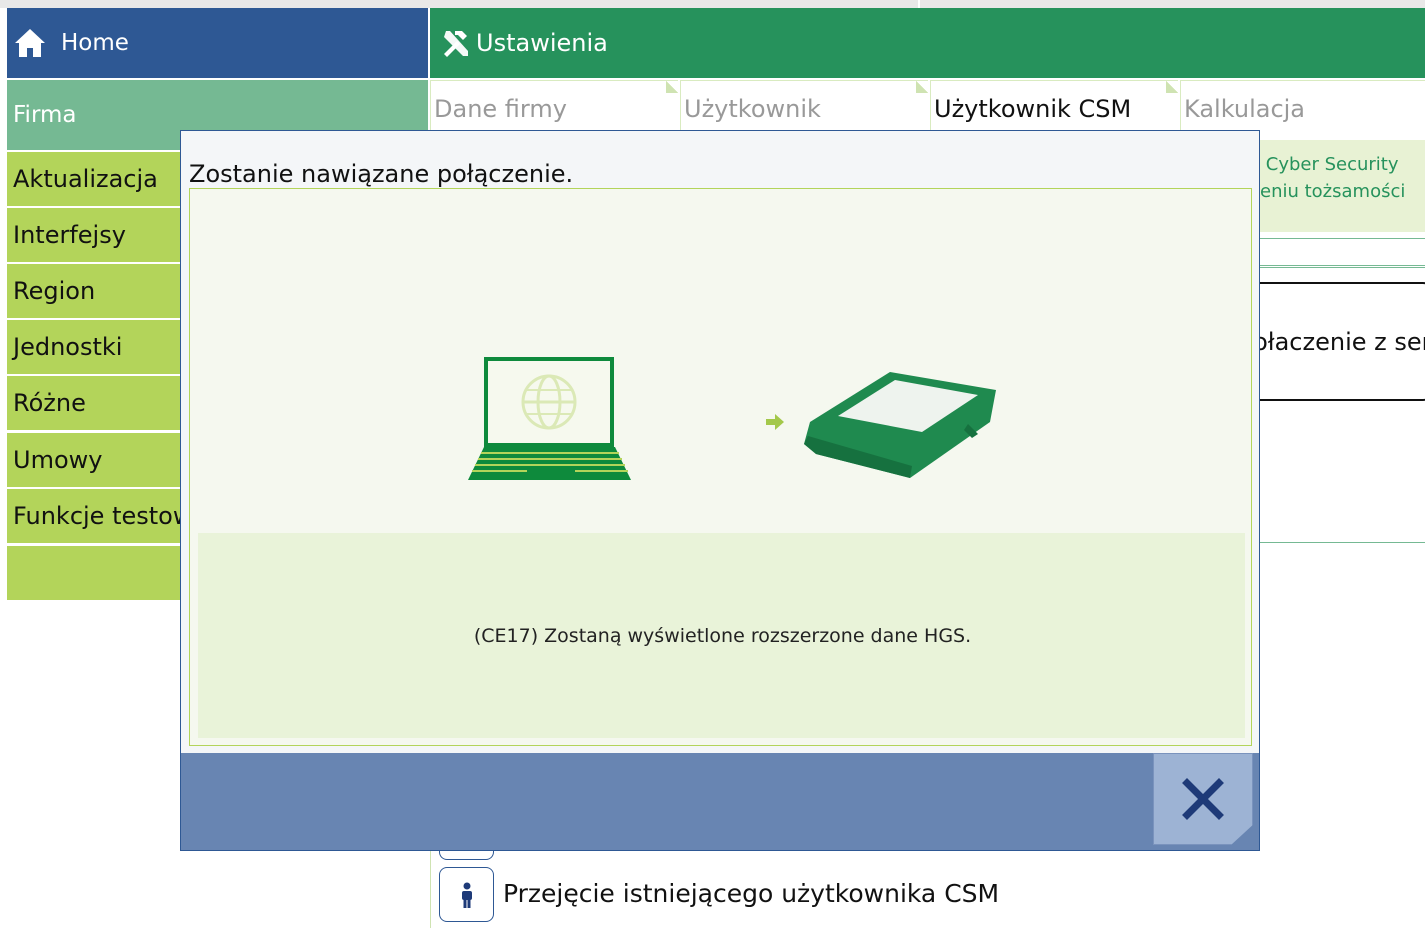 The image size is (1425, 928). Describe the element at coordinates (217, 43) in the screenshot. I see `home-button: Home` at that location.